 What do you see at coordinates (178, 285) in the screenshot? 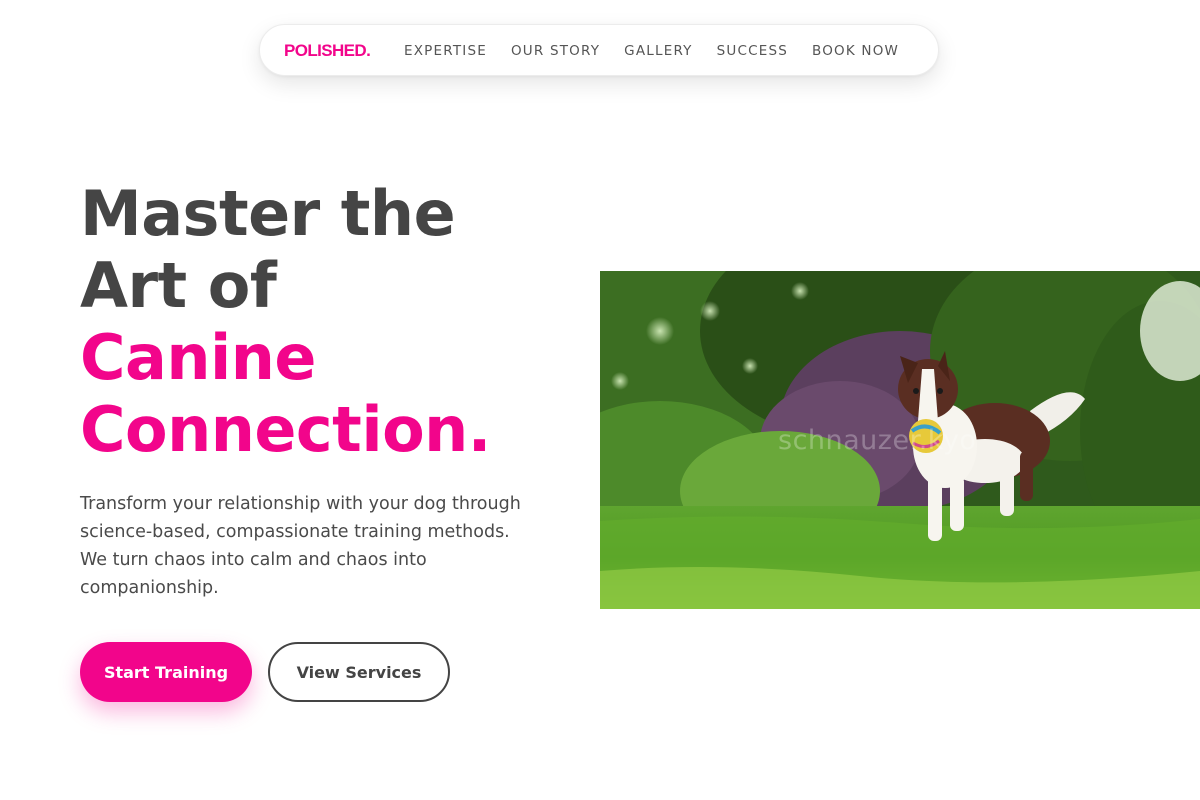
I see `hero-title-line-2: Art of` at bounding box center [178, 285].